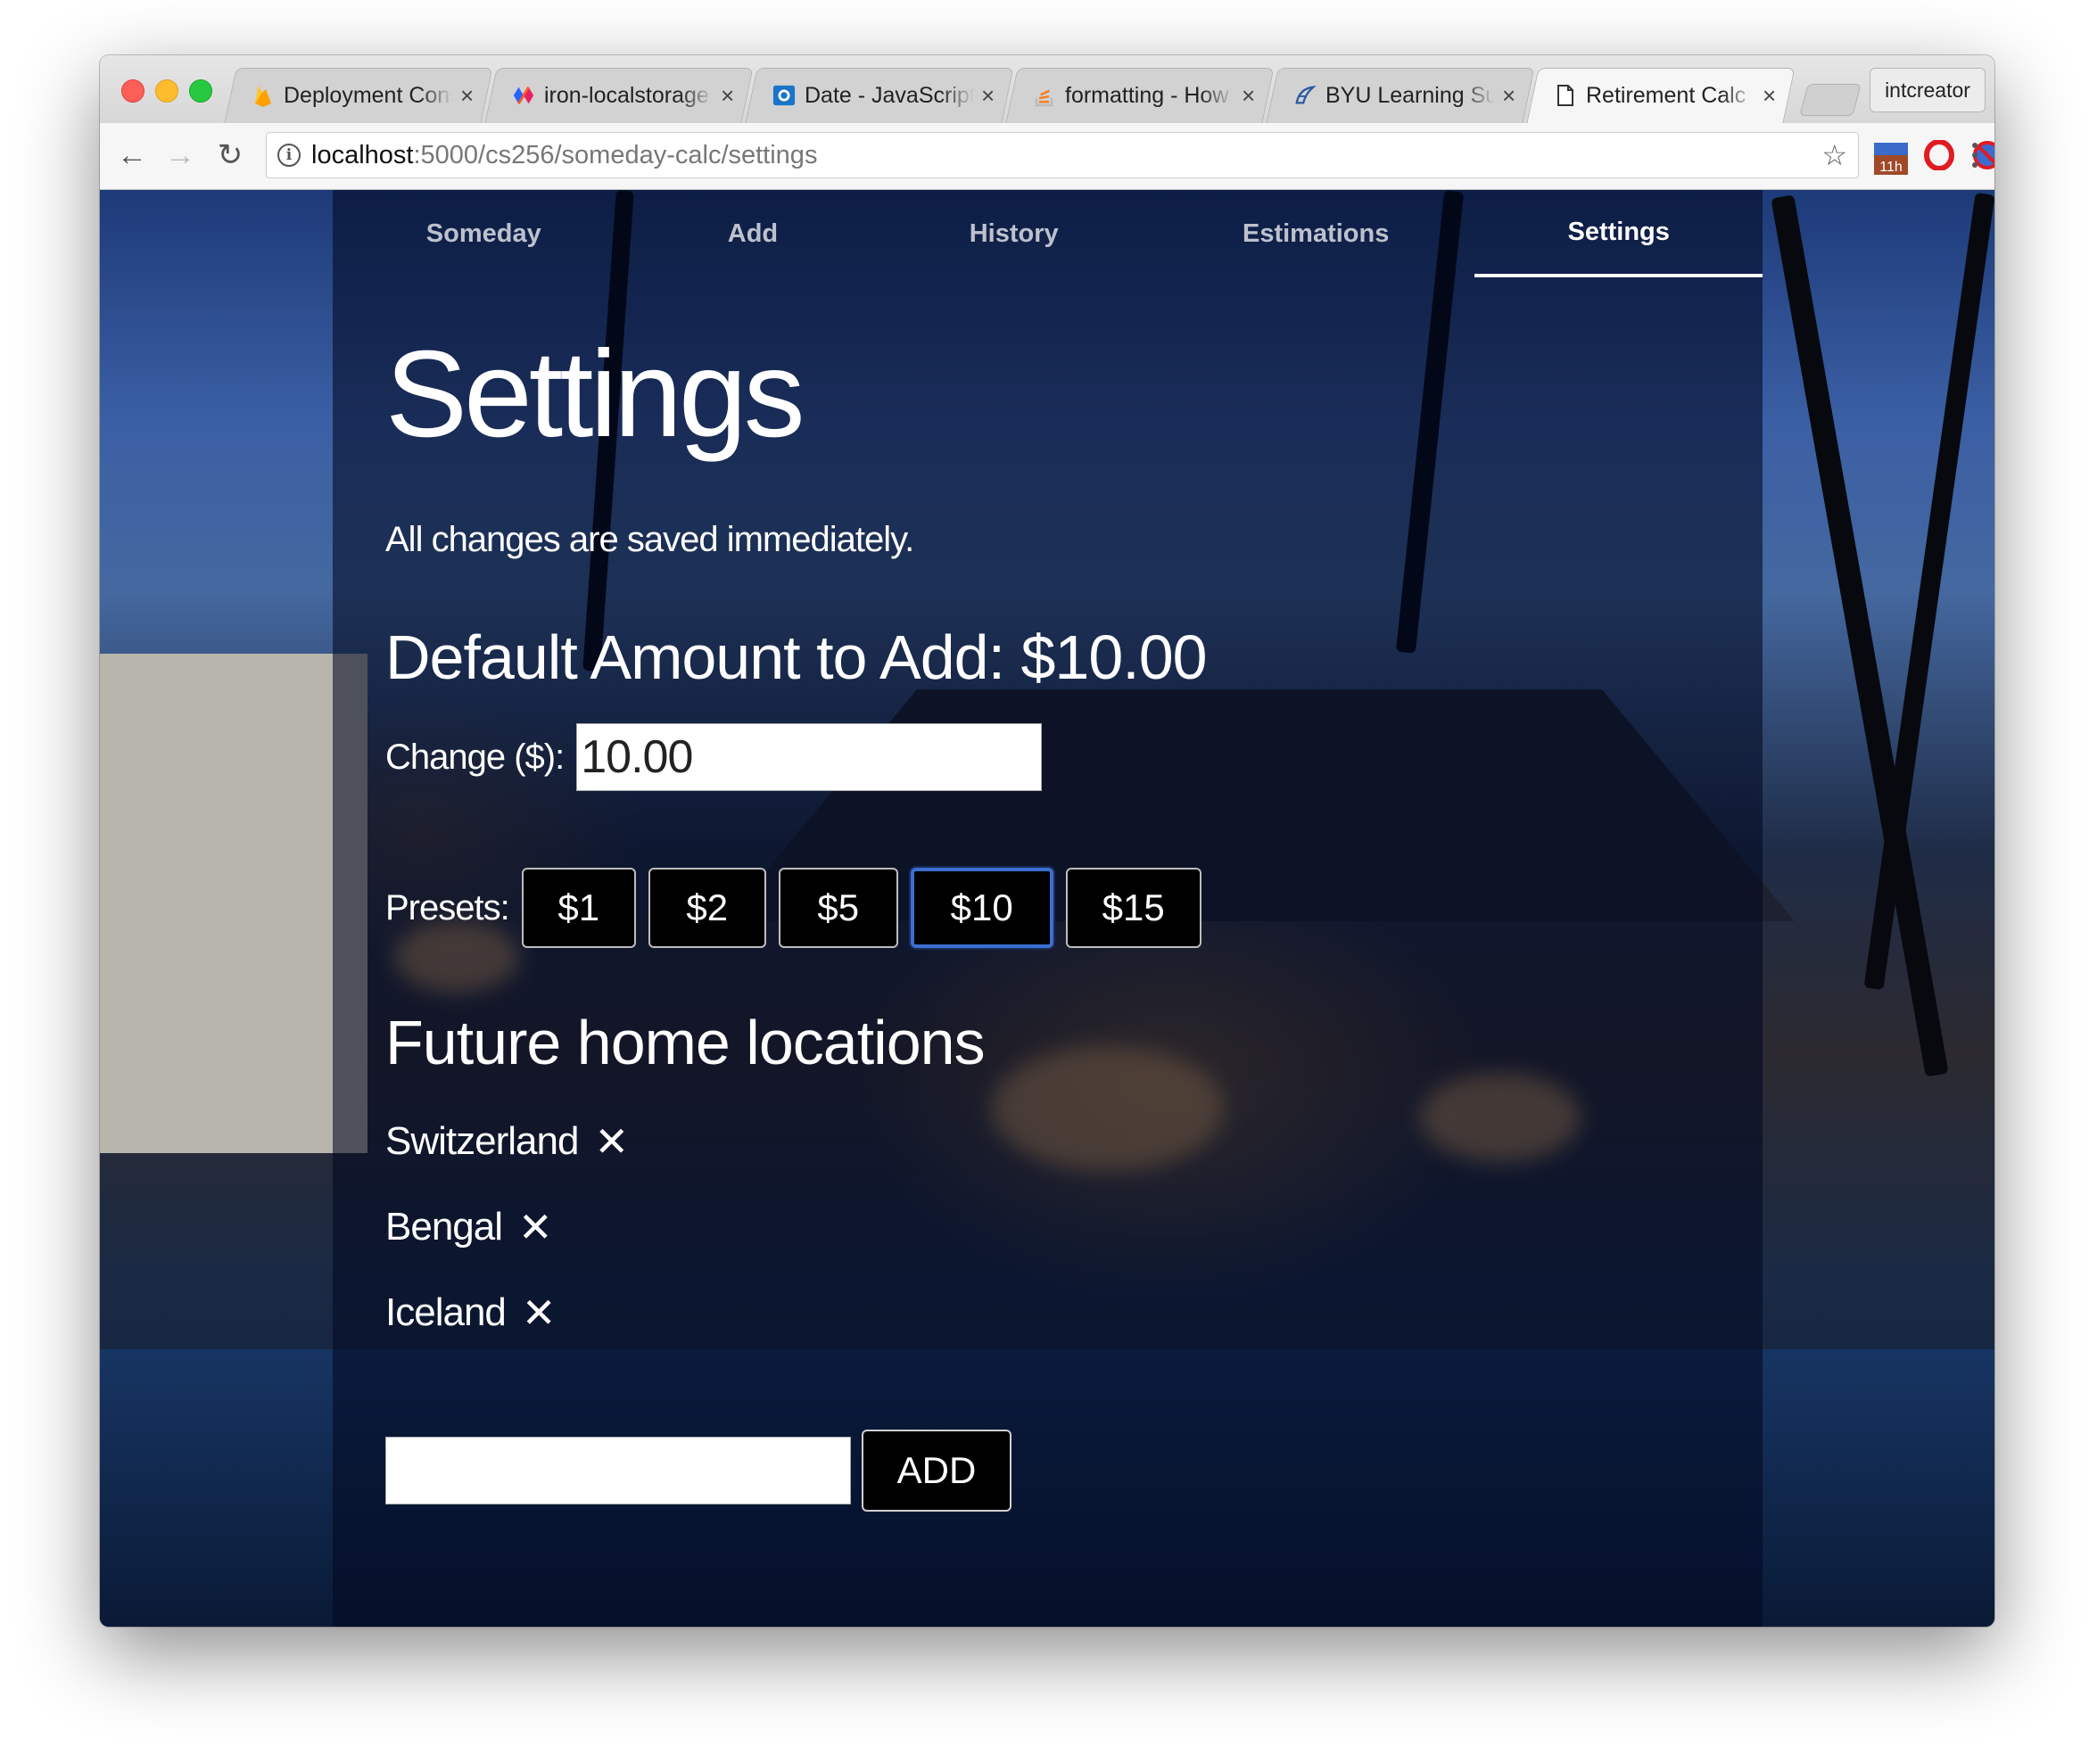 The height and width of the screenshot is (1764, 2089). What do you see at coordinates (1014, 233) in the screenshot?
I see `nav-history: History` at bounding box center [1014, 233].